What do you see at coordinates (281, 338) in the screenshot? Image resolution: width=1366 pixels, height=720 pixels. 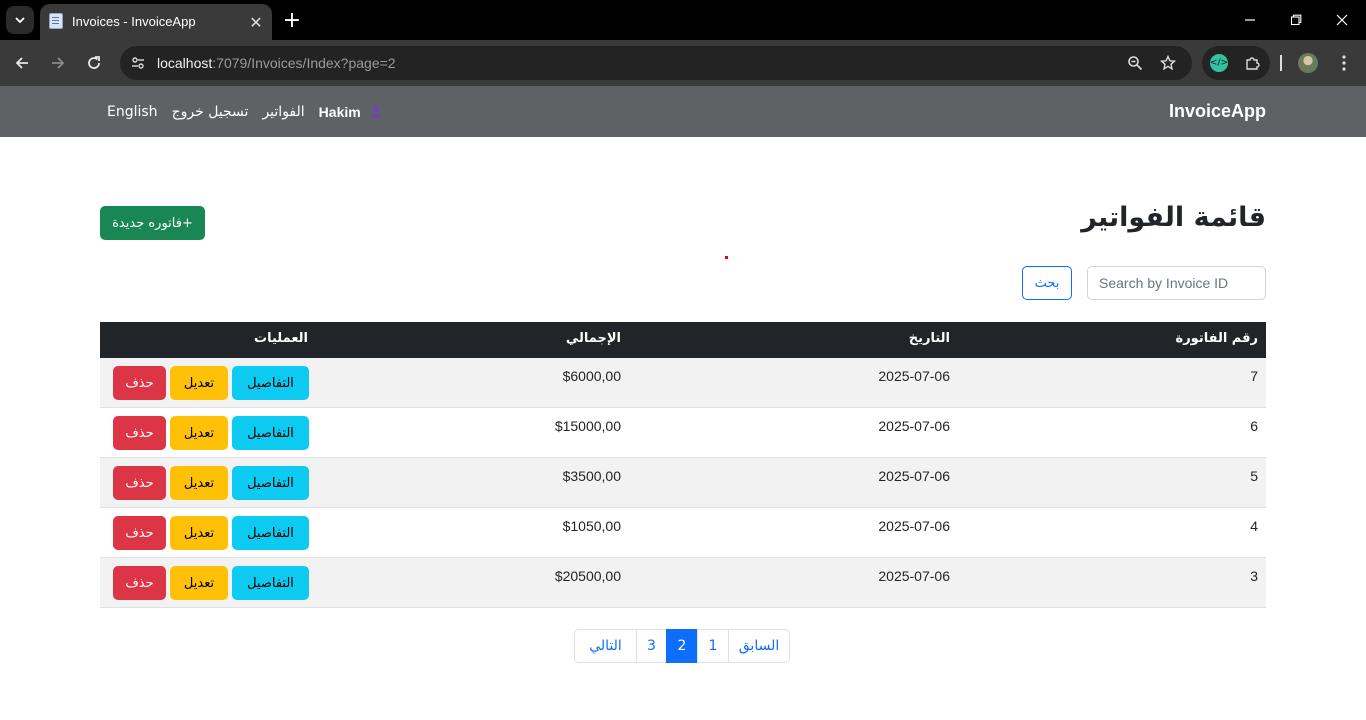 I see `header-actions: العمليات` at bounding box center [281, 338].